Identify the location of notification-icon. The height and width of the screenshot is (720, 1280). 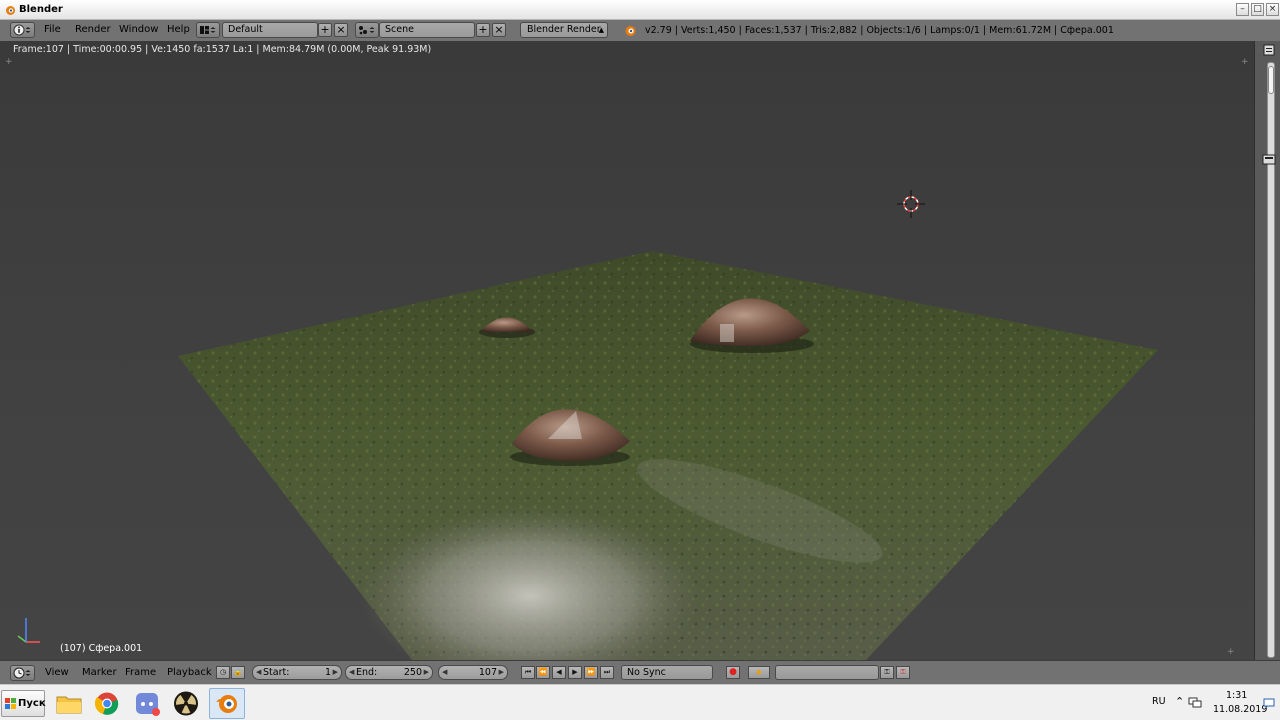
(1269, 703).